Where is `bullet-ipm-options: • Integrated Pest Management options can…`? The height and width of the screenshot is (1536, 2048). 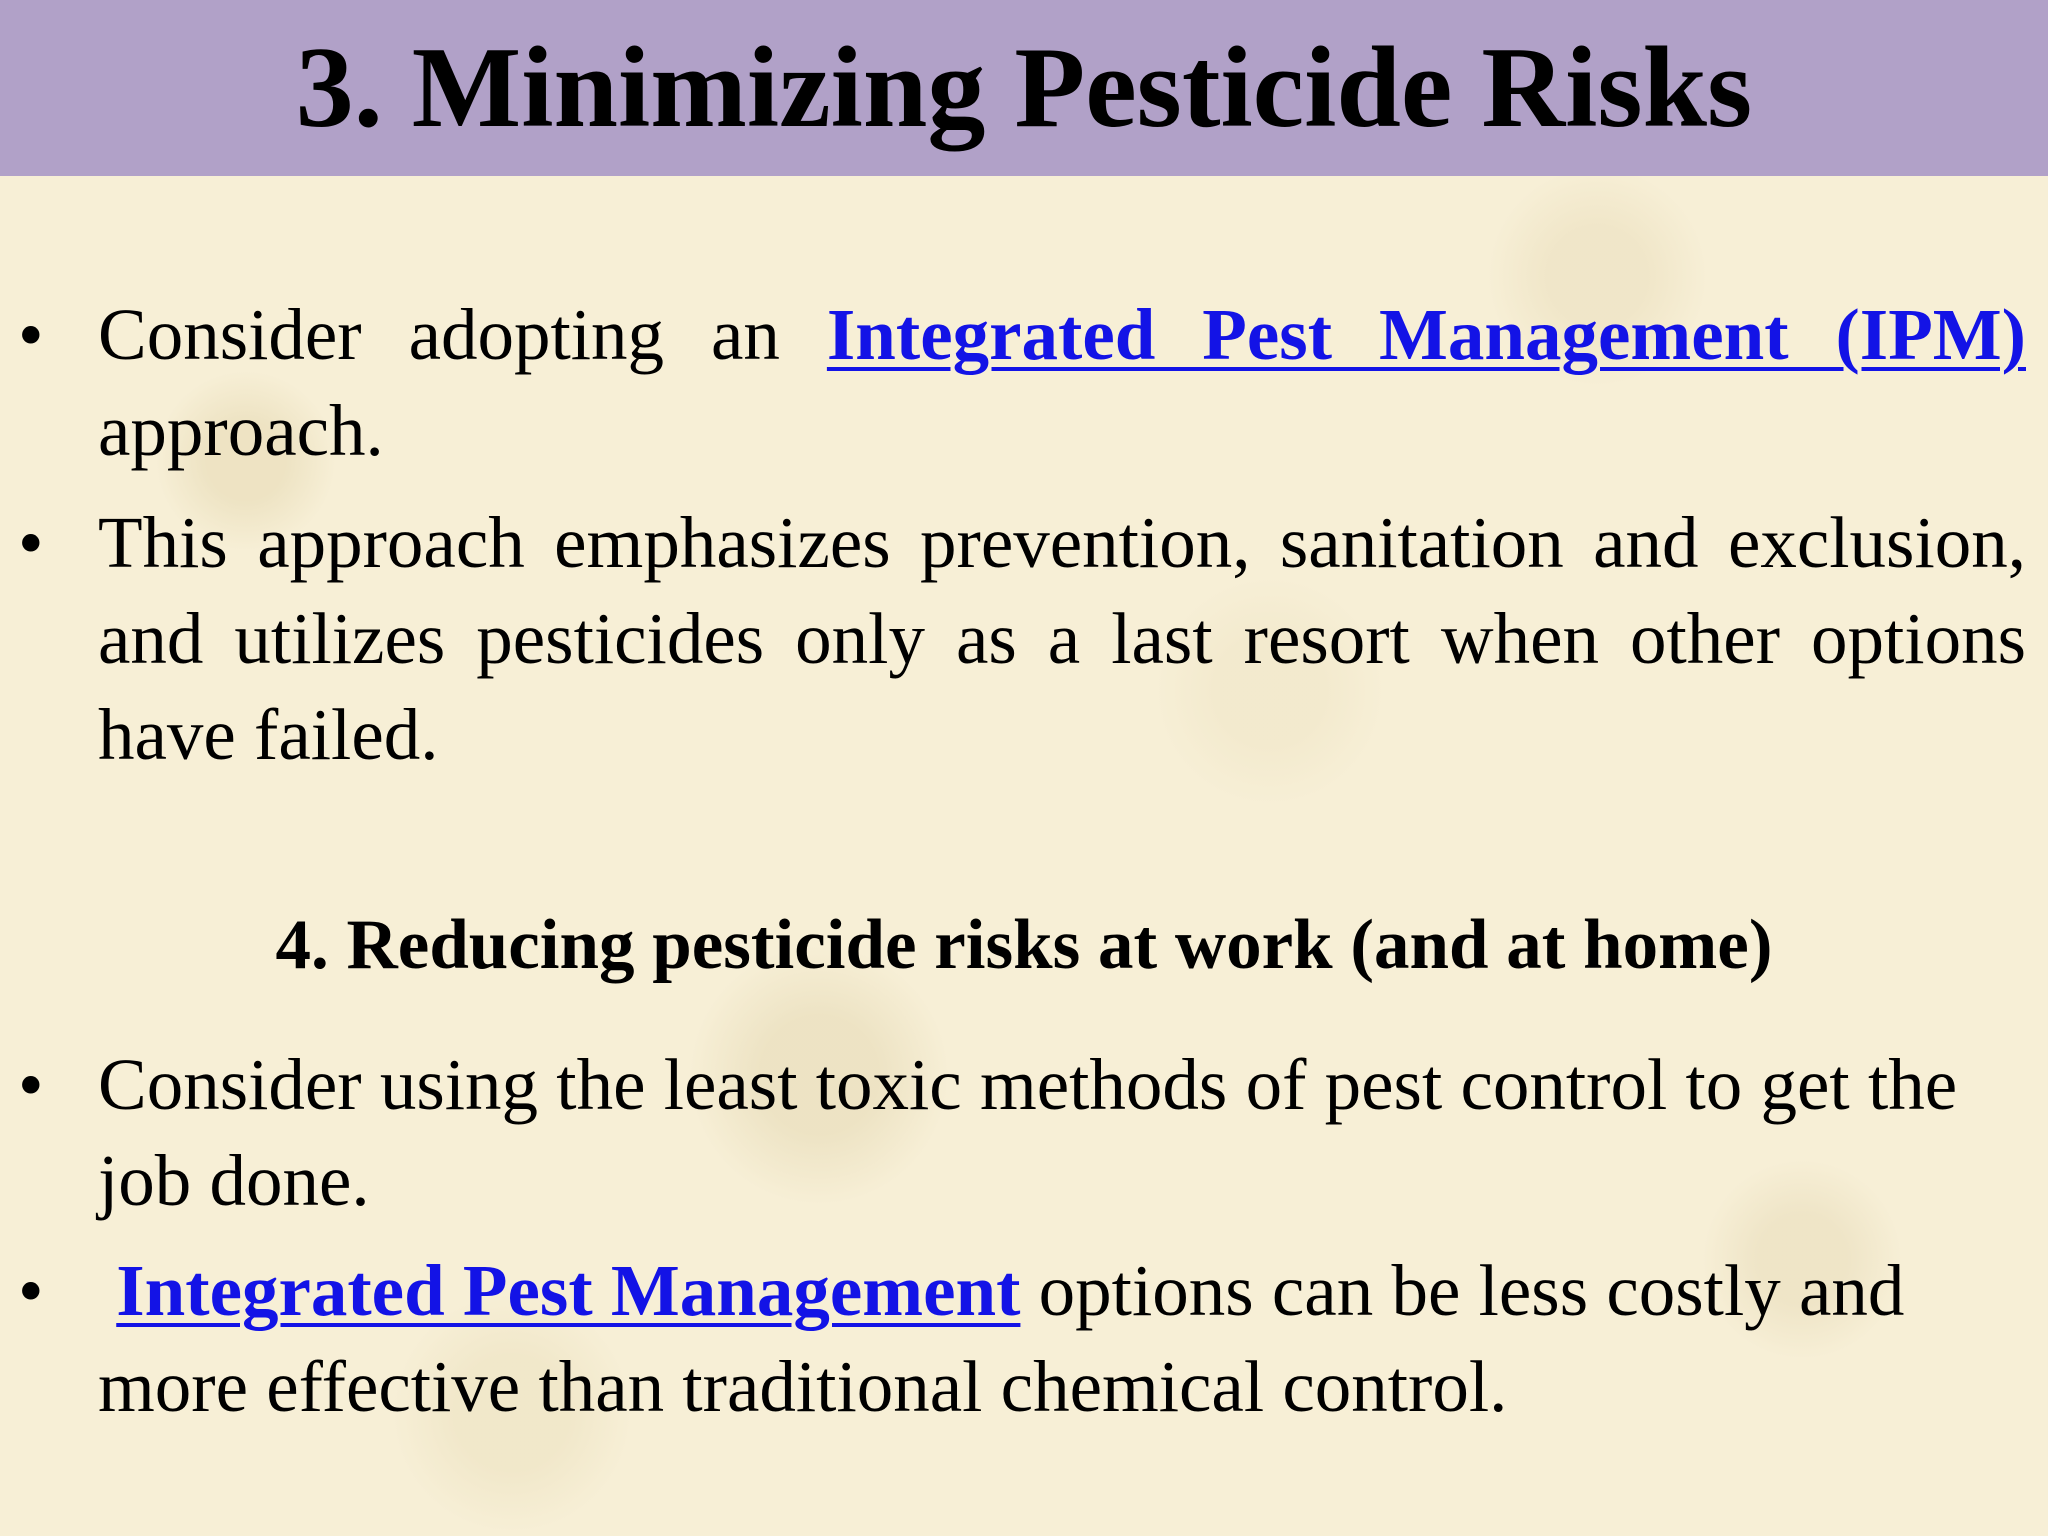 bullet-ipm-options: • Integrated Pest Management options can… is located at coordinates (1014, 1339).